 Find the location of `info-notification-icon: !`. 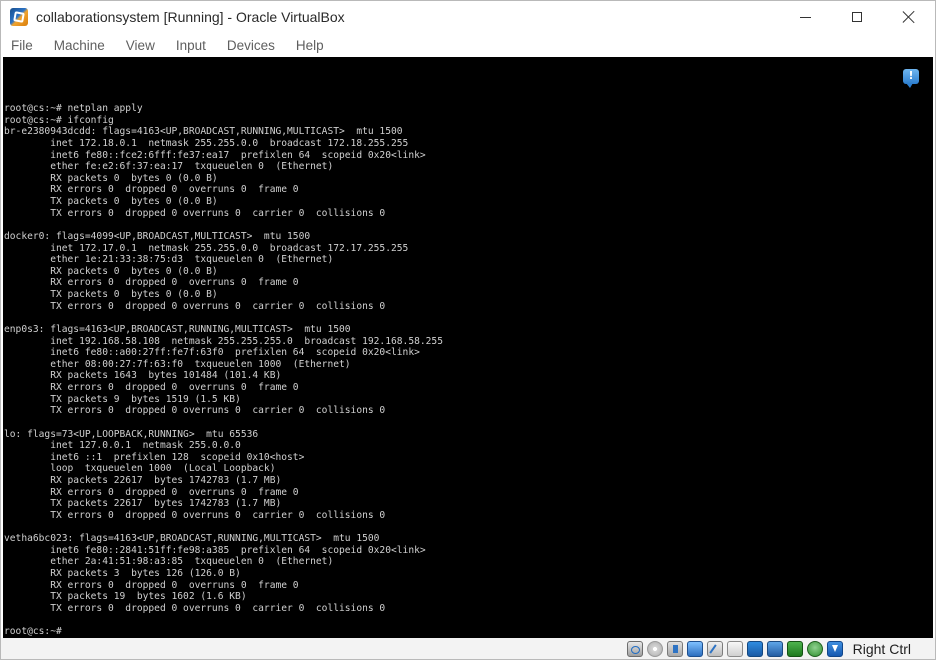

info-notification-icon: ! is located at coordinates (911, 78).